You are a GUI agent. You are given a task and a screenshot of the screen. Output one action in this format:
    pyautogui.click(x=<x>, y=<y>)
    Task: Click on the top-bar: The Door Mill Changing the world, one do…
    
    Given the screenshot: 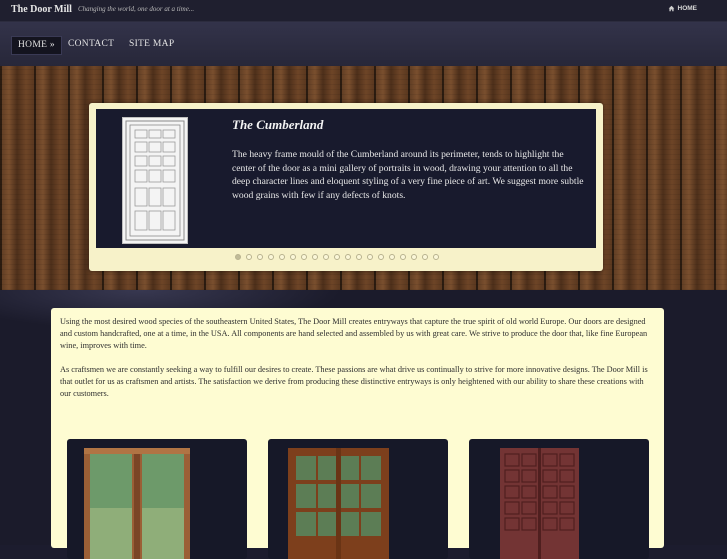 What is the action you would take?
    pyautogui.click(x=363, y=11)
    